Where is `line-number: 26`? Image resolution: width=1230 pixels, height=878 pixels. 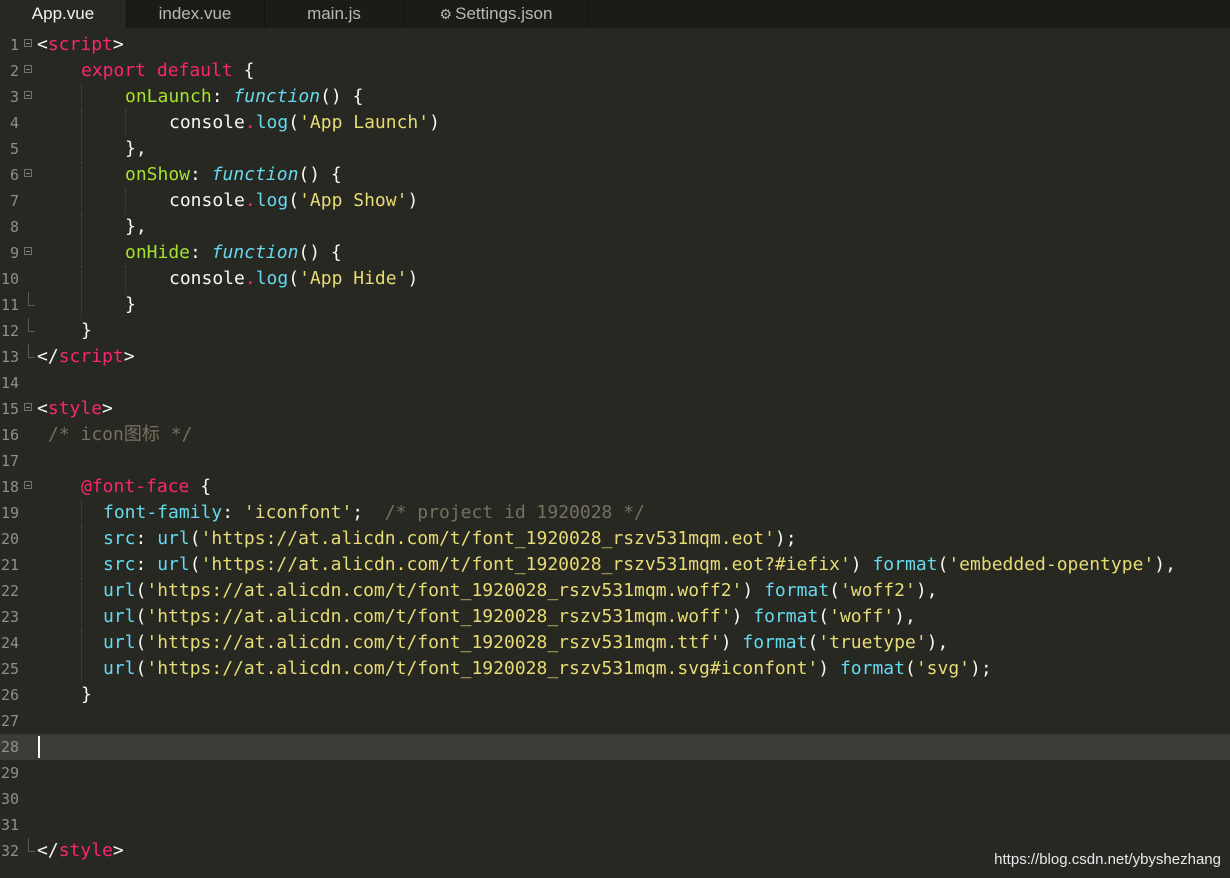 line-number: 26 is located at coordinates (9, 695).